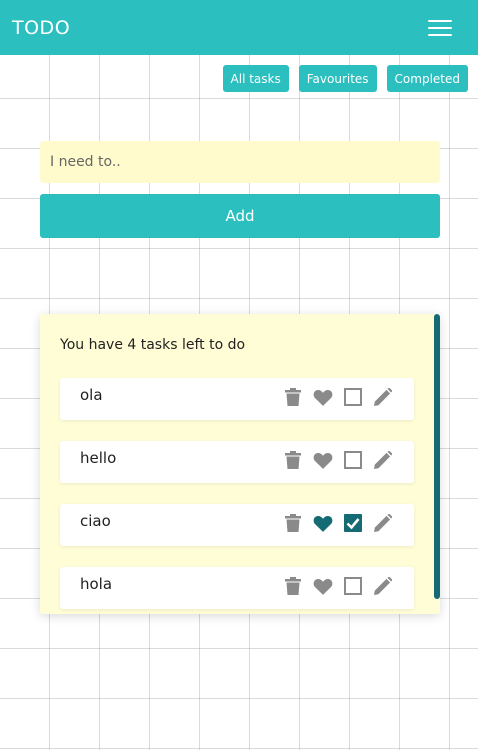  Describe the element at coordinates (255, 78) in the screenshot. I see `filter-all-tasks-button: All tasks` at that location.